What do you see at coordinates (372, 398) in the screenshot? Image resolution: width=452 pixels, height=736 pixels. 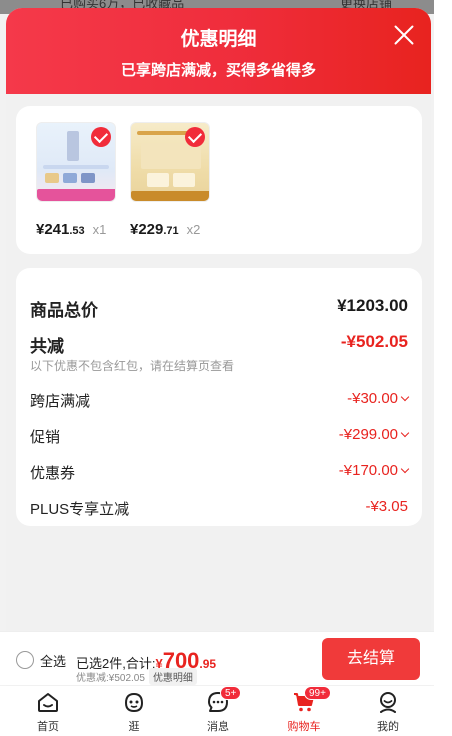 I see `discount-amount: -¥30.00` at bounding box center [372, 398].